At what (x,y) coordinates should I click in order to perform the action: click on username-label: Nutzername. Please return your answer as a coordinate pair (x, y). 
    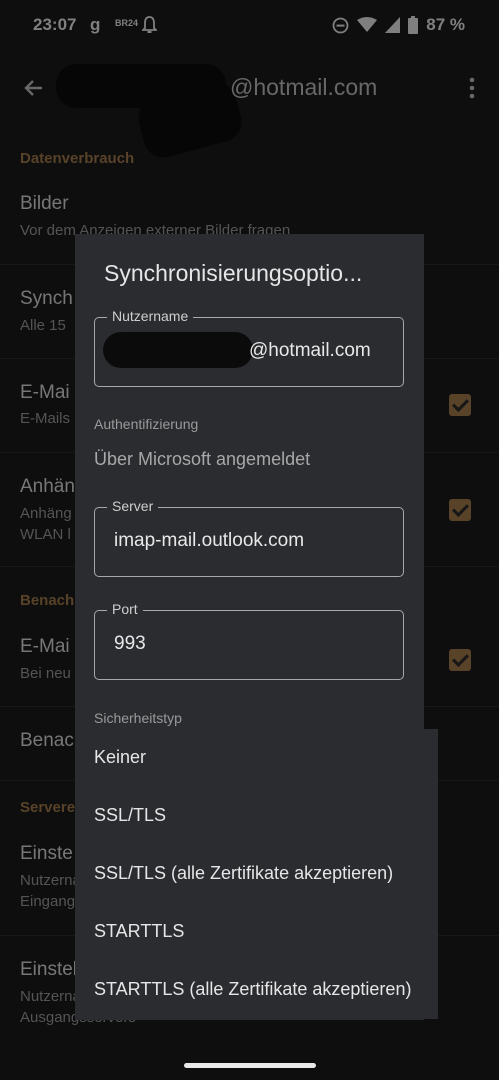
    Looking at the image, I should click on (150, 316).